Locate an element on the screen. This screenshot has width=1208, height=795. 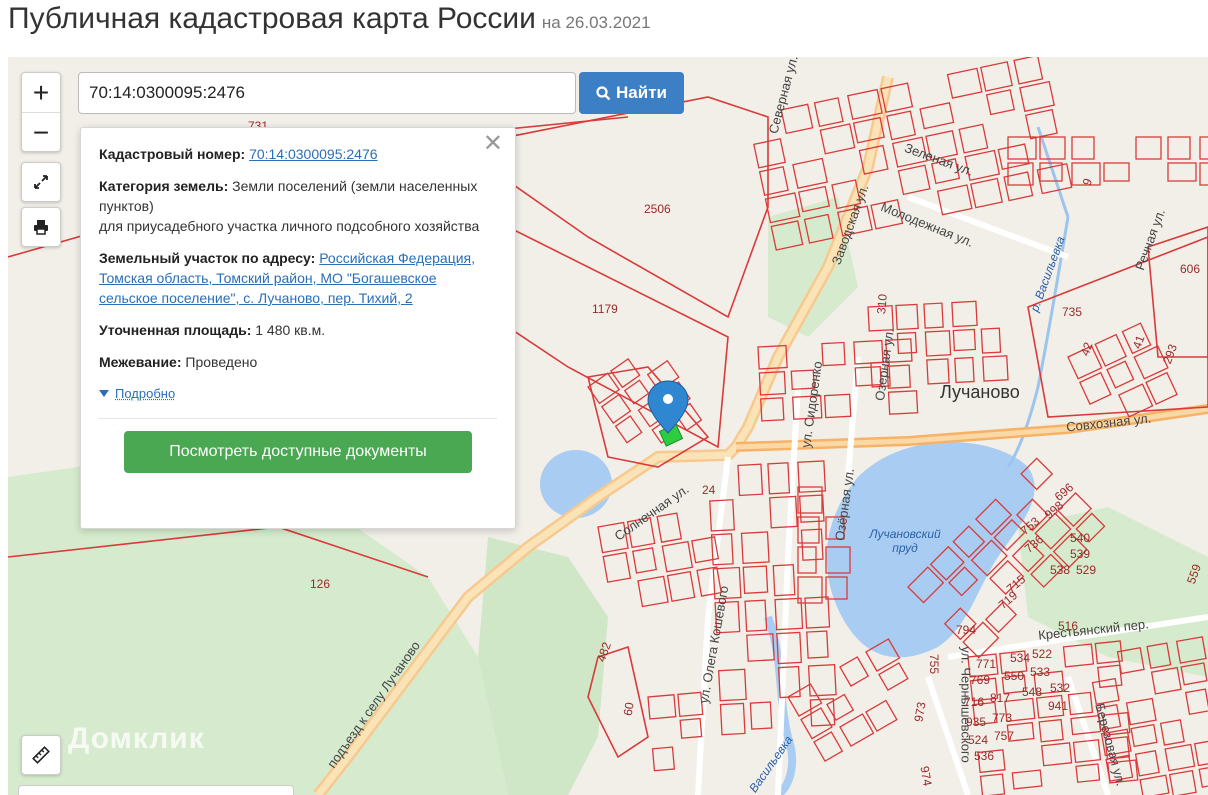
parcel-label: 771 is located at coordinates (986, 664).